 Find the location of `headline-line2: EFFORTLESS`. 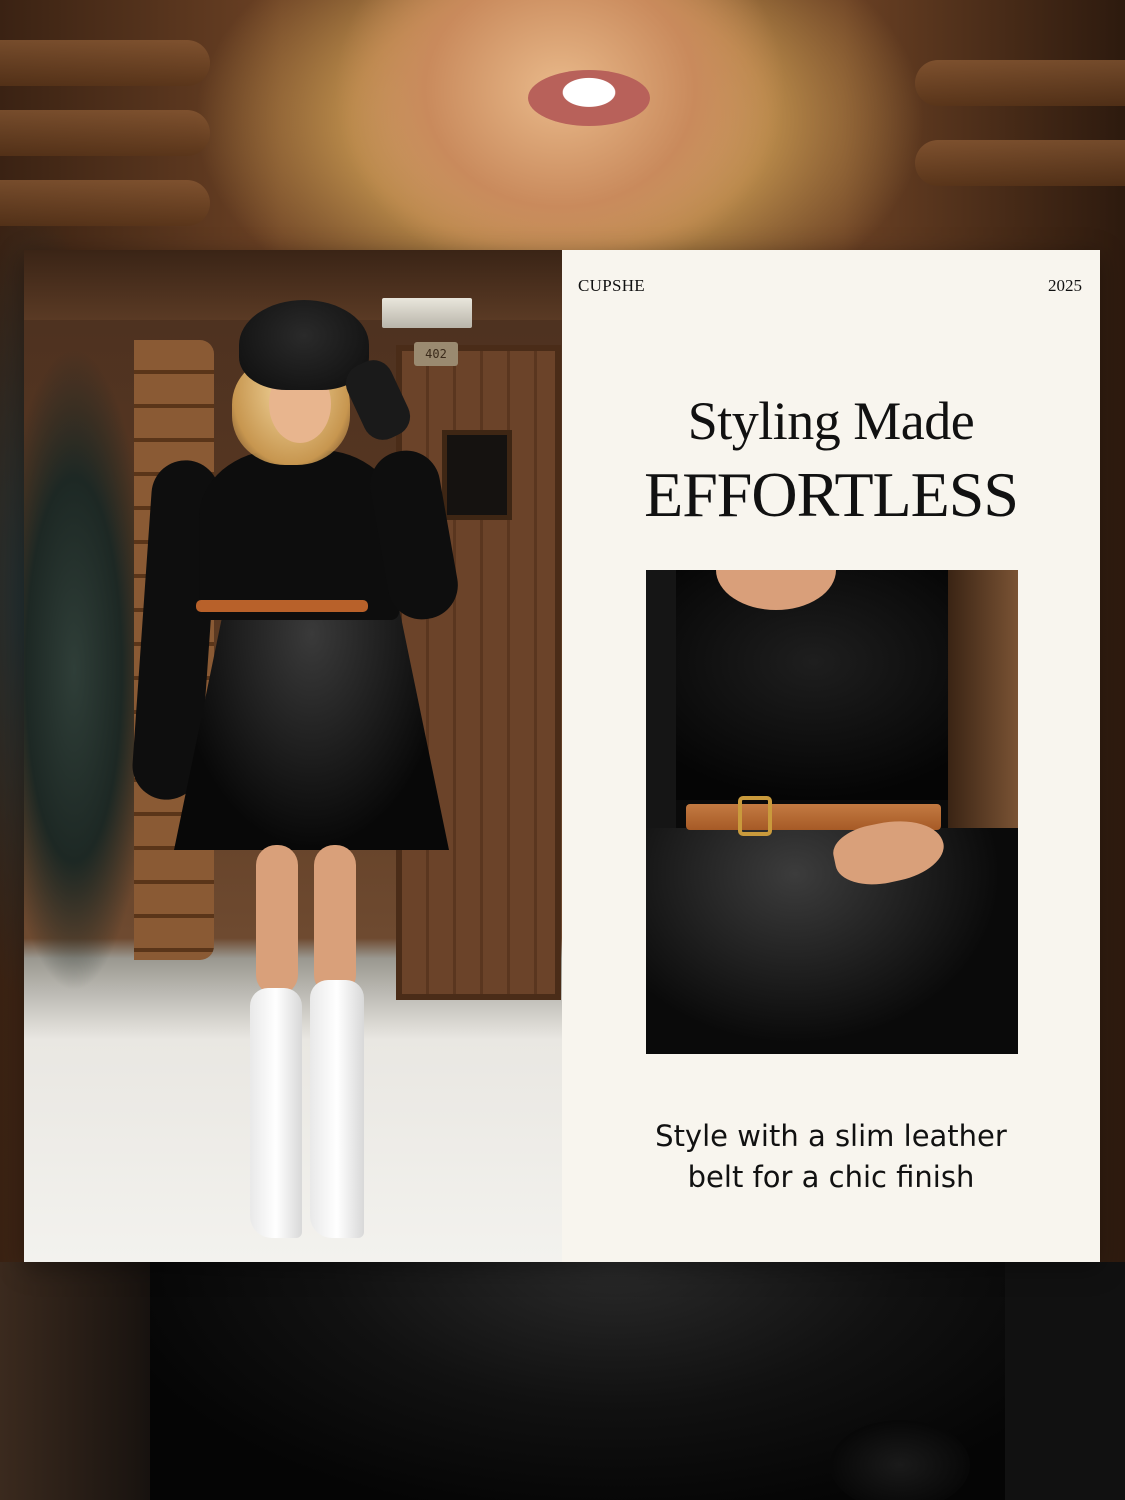

headline-line2: EFFORTLESS is located at coordinates (831, 494).